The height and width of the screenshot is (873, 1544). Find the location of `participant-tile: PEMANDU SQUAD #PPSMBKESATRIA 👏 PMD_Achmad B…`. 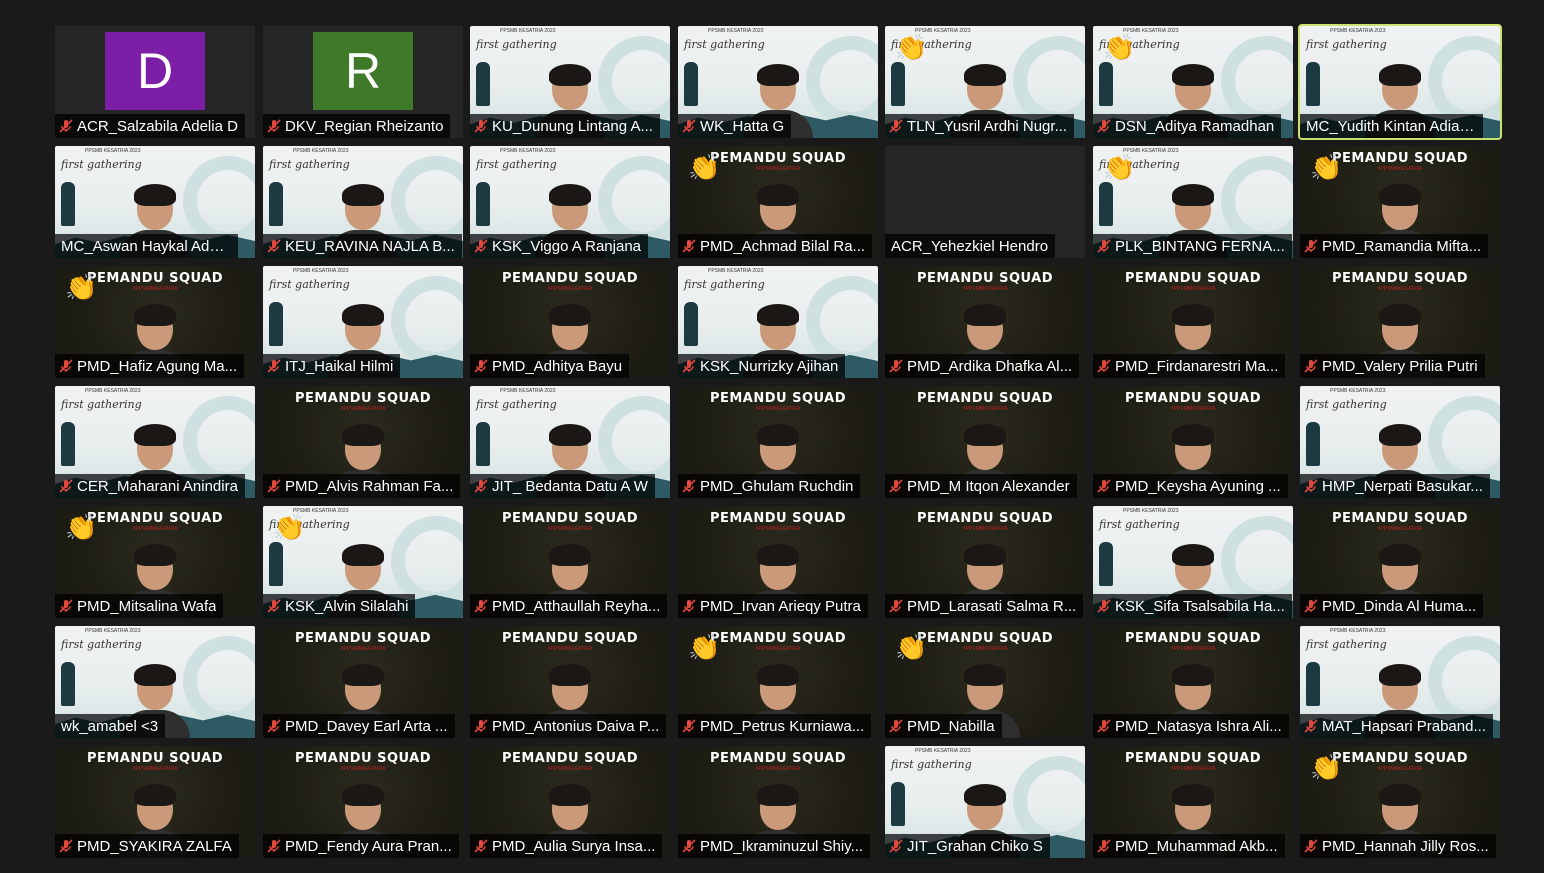

participant-tile: PEMANDU SQUAD #PPSMBKESATRIA 👏 PMD_Achmad B… is located at coordinates (778, 202).